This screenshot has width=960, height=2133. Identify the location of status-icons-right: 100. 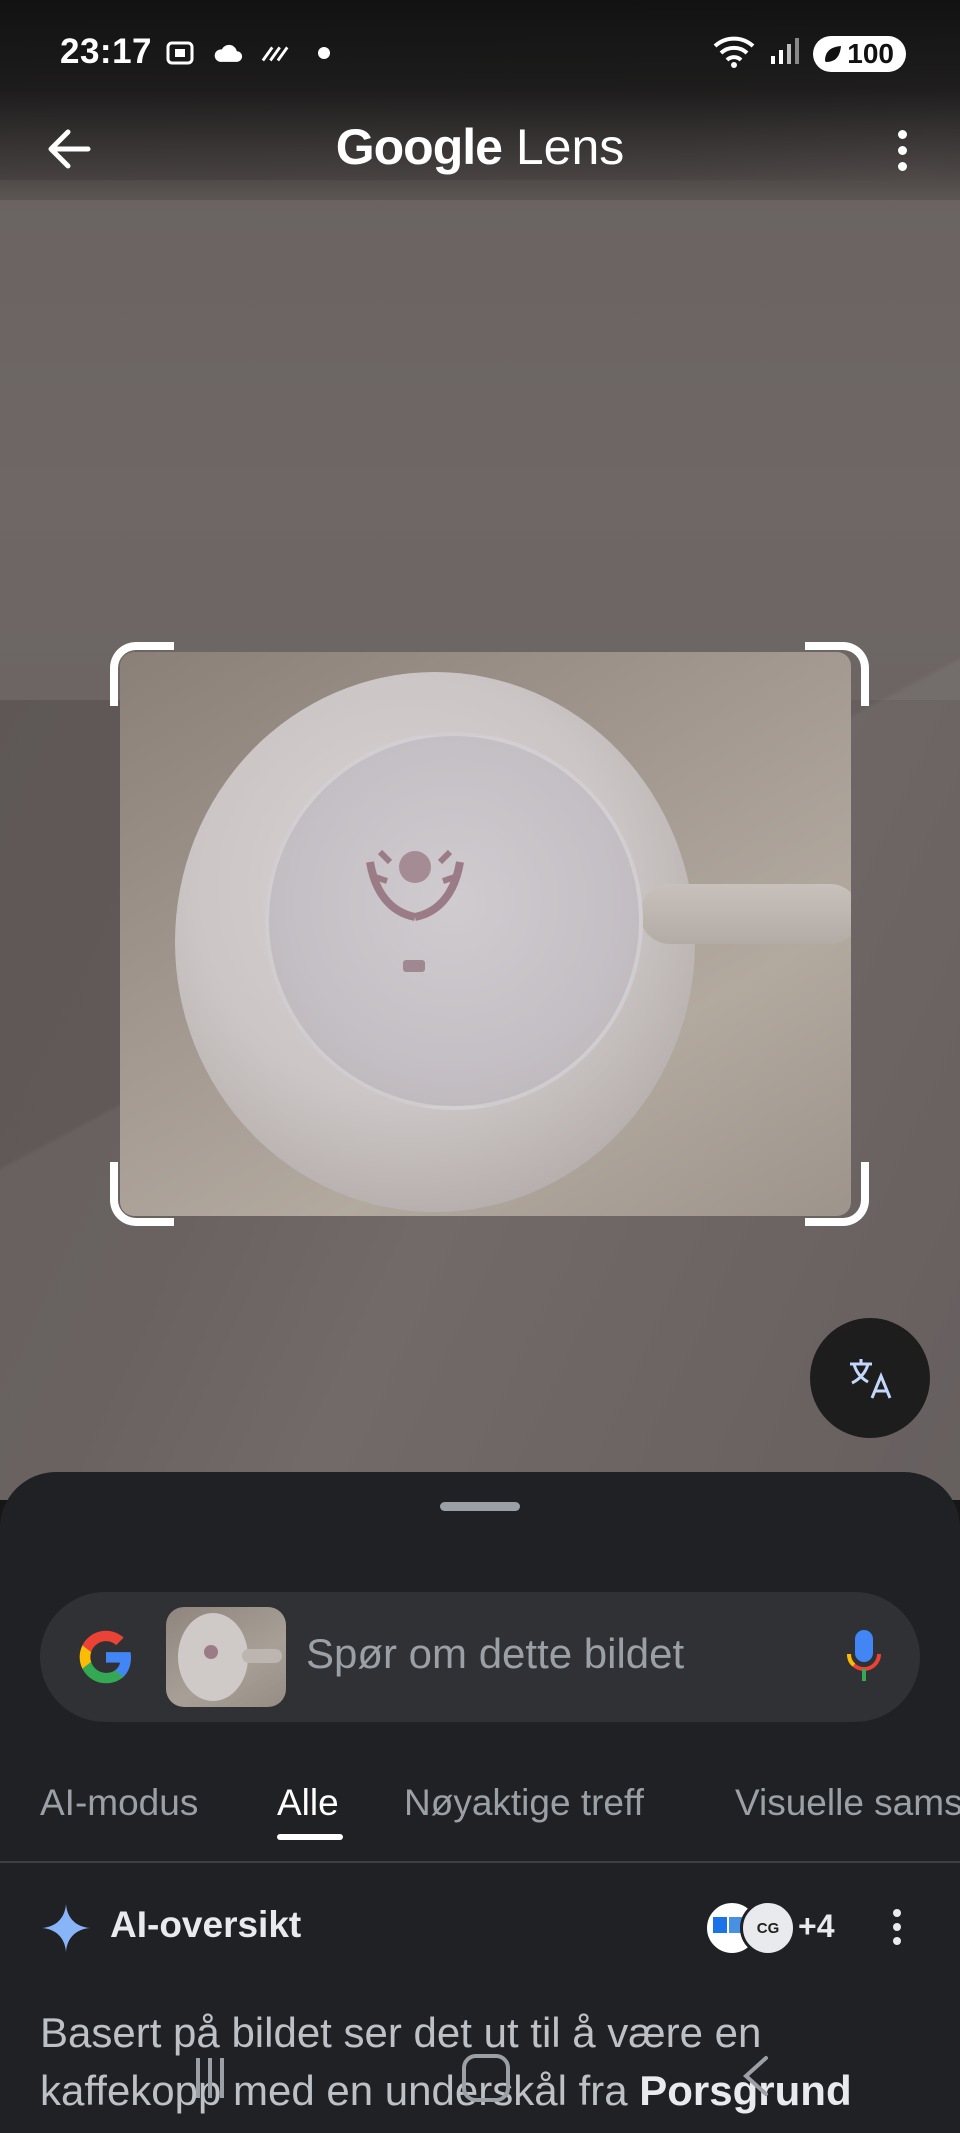
(809, 53).